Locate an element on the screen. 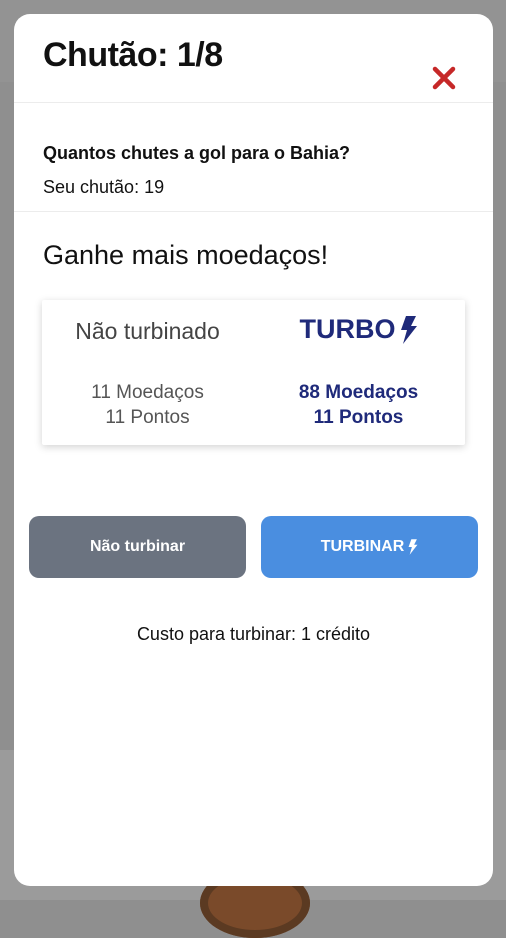 This screenshot has width=506, height=938. turbo-button-label: TURBINAR is located at coordinates (362, 546).